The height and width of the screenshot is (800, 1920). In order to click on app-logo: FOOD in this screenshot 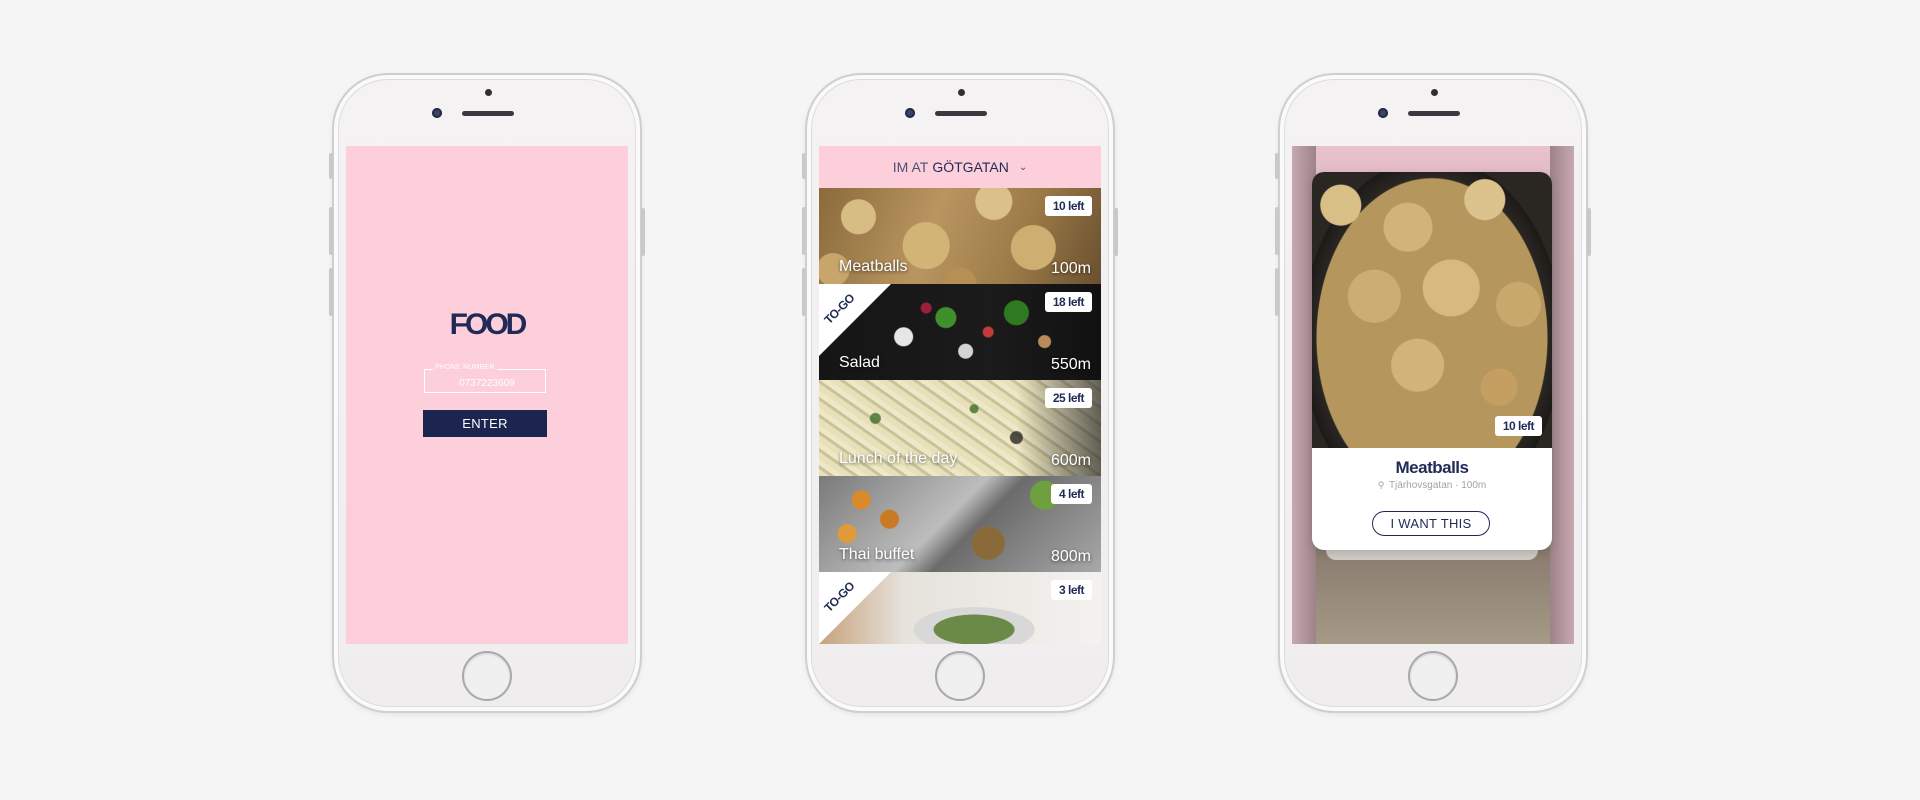, I will do `click(488, 324)`.